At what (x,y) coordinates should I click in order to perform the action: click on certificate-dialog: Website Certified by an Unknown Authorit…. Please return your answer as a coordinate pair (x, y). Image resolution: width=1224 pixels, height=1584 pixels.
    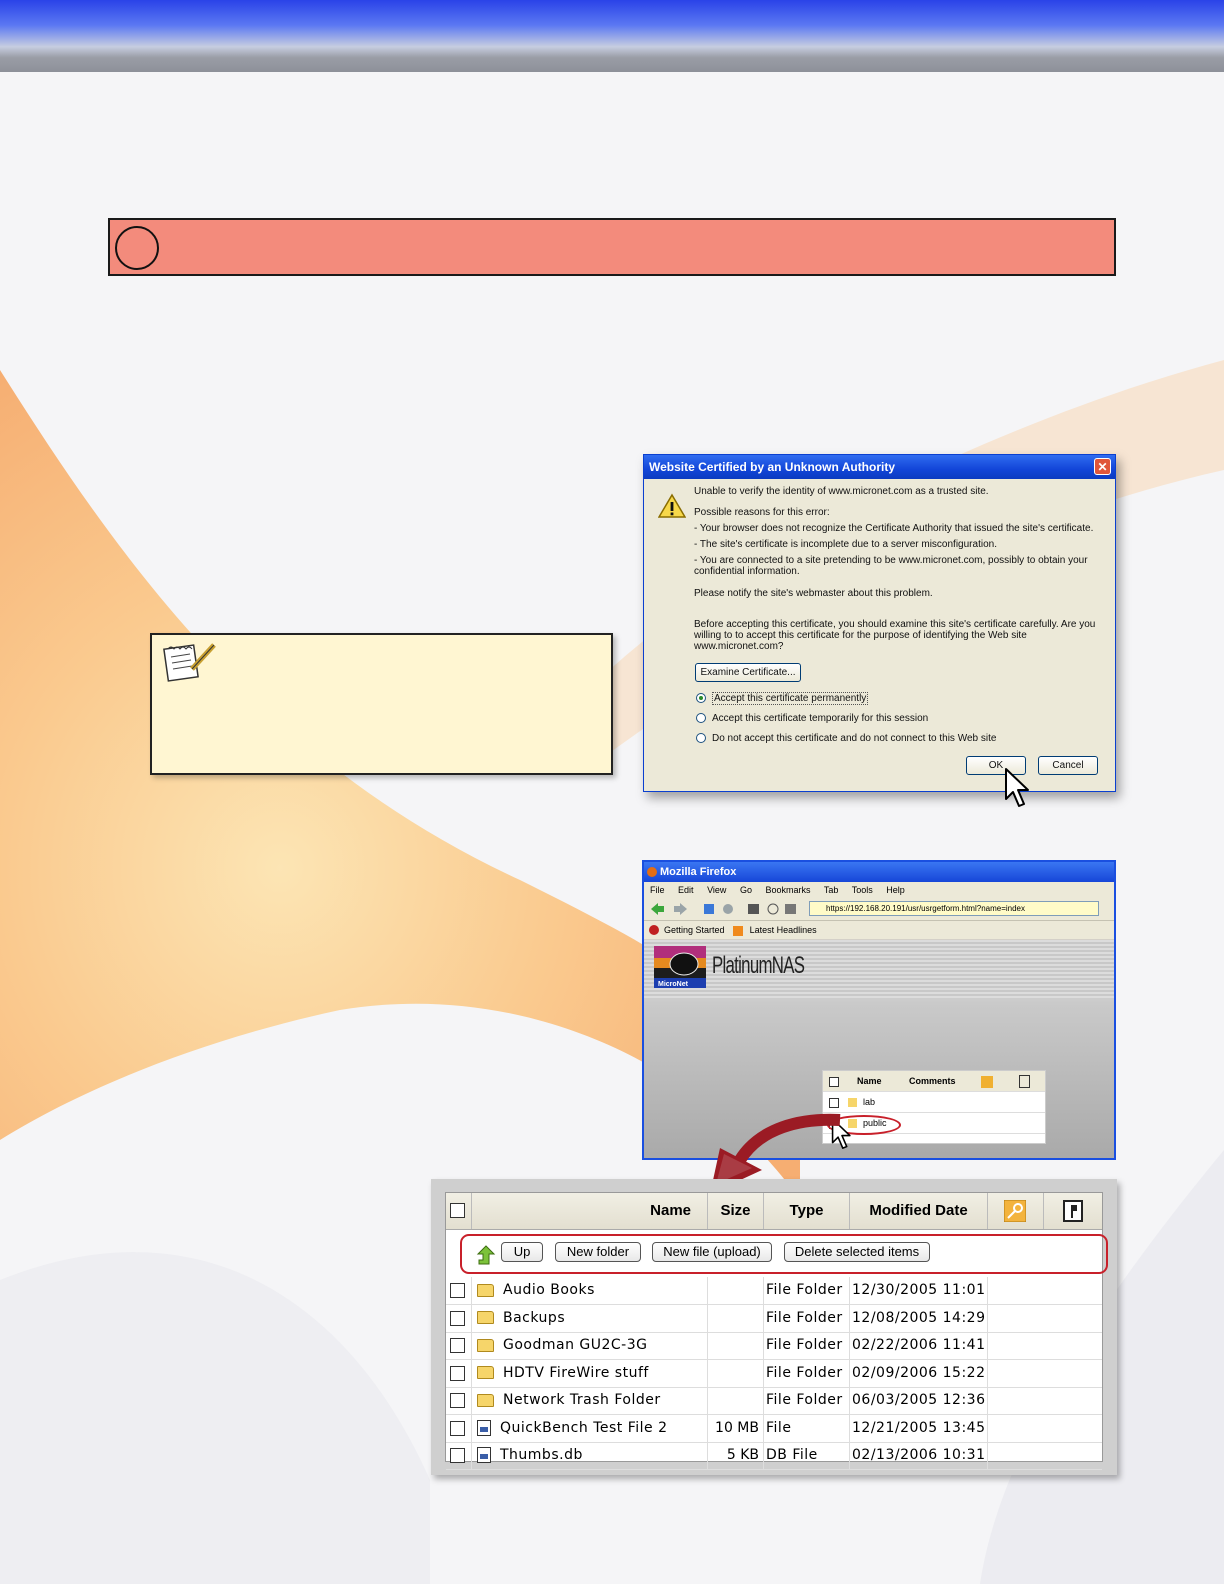
    Looking at the image, I should click on (879, 630).